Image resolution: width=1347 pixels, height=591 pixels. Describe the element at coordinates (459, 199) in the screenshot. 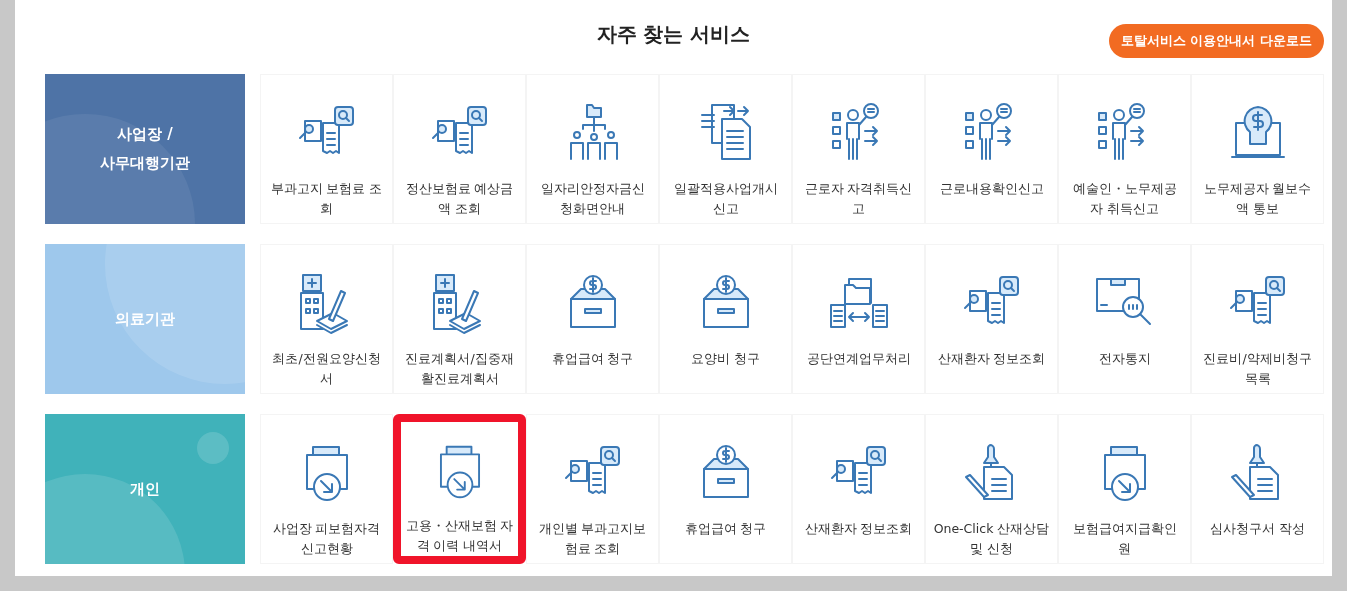

I see `service-label: 정산보험료 예상금액 조회` at that location.